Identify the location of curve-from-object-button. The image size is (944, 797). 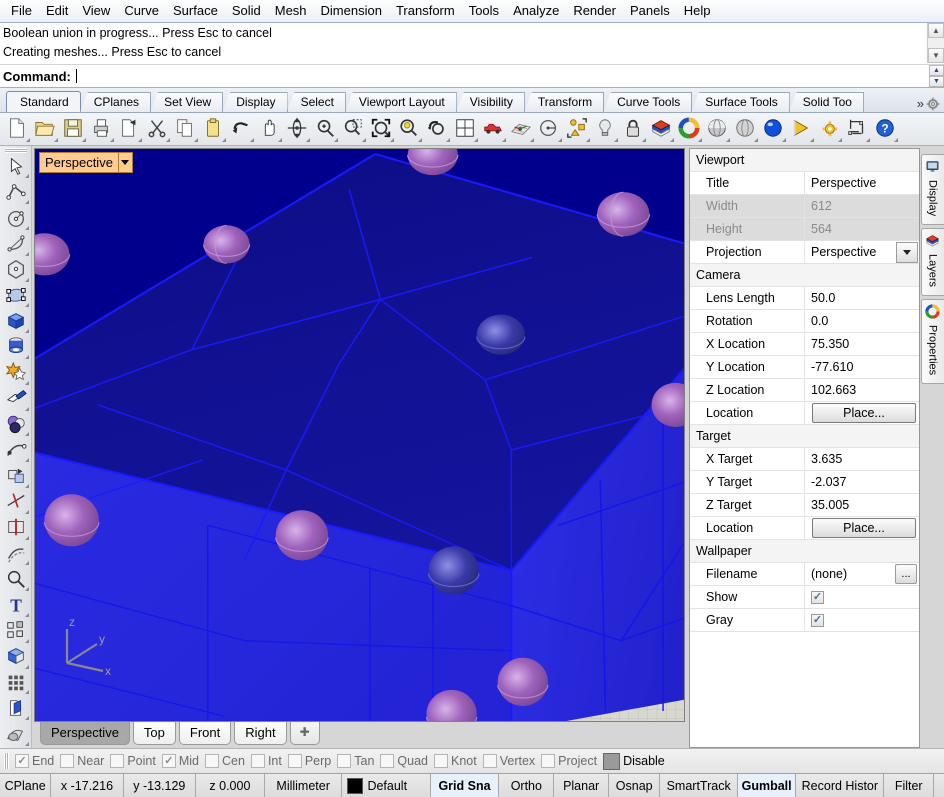
(15, 451).